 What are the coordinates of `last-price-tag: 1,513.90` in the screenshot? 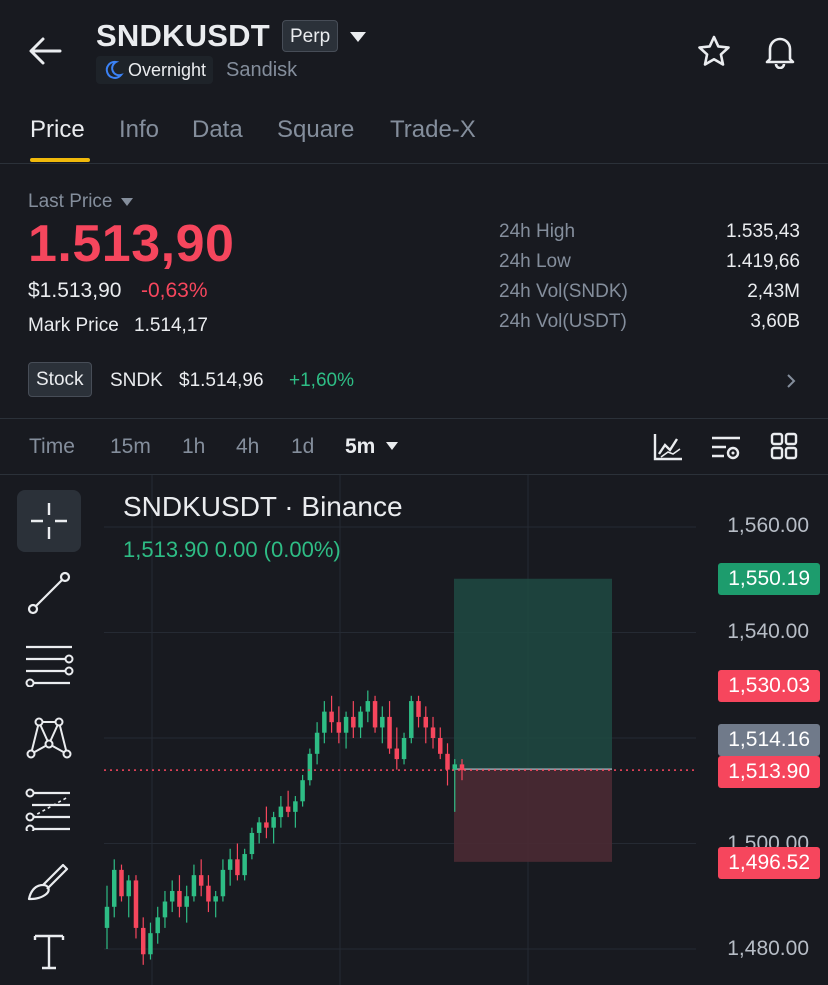 It's located at (769, 772).